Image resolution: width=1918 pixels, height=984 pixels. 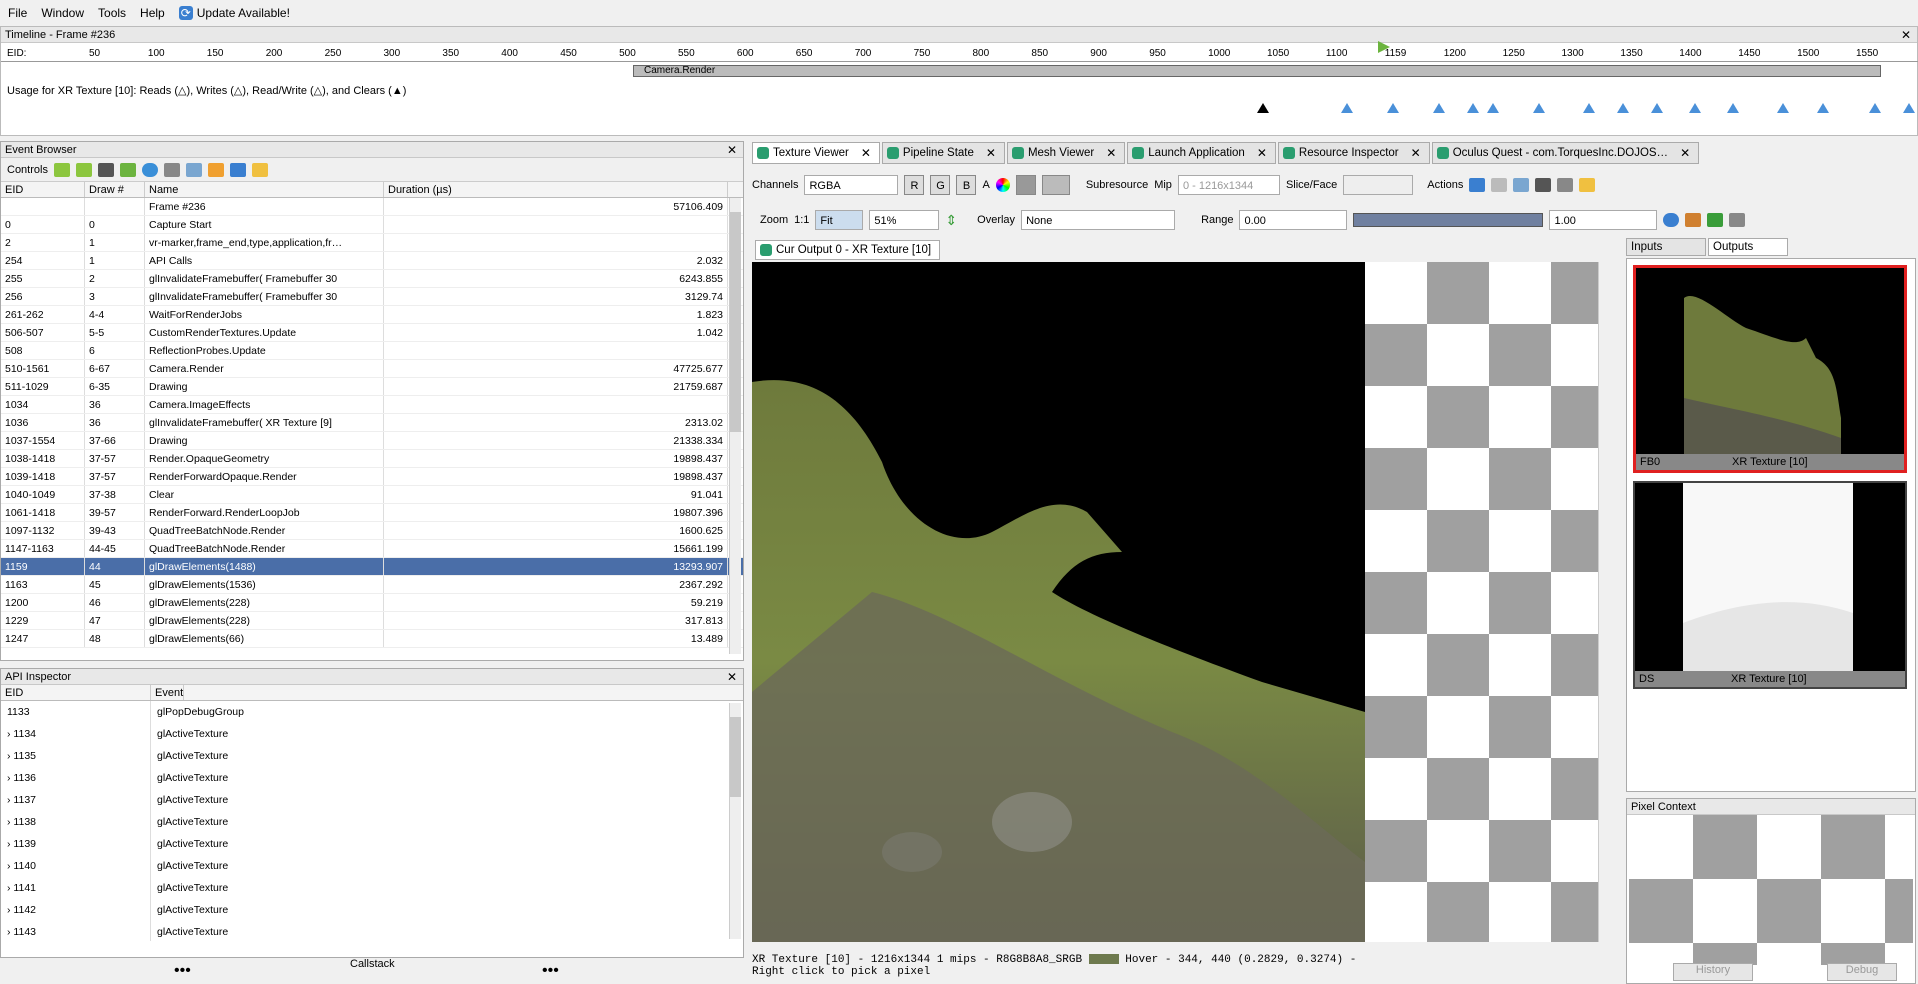 I want to click on api-row: › 1135 glActiveTexture, so click(x=372, y=756).